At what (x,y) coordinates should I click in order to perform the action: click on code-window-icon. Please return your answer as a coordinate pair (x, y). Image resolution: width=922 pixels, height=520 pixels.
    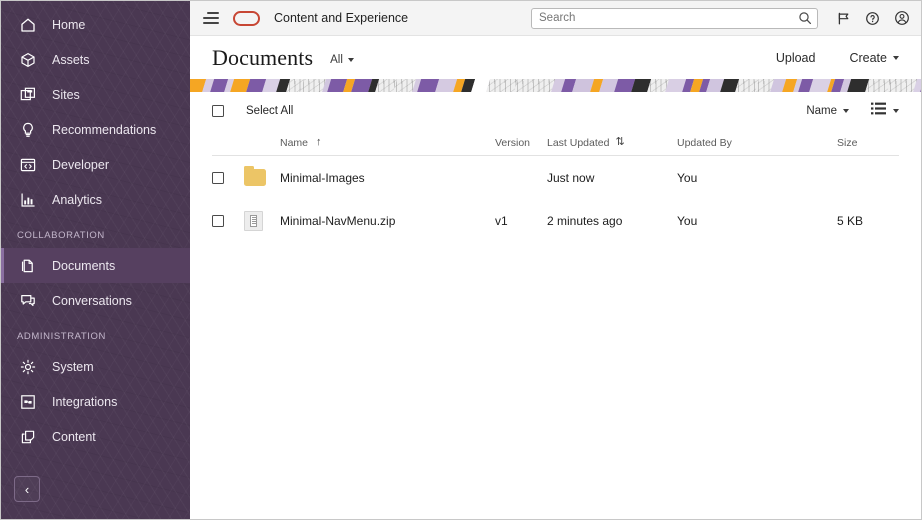
    Looking at the image, I should click on (28, 165).